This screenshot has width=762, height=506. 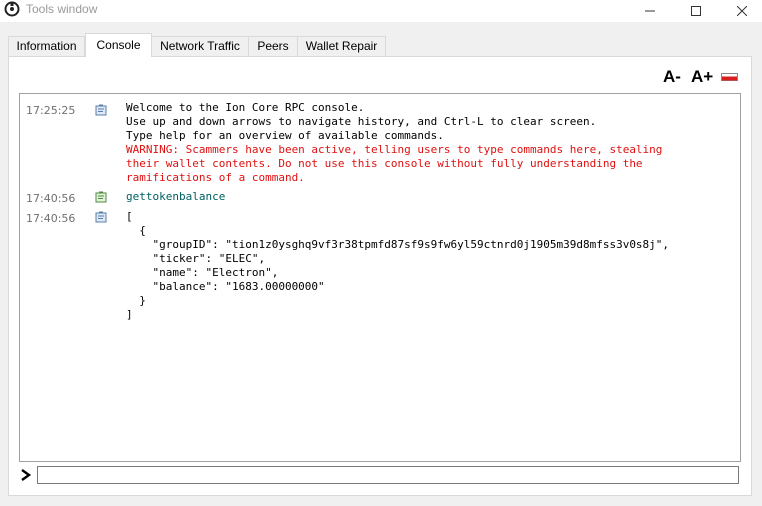 I want to click on command-input, so click(x=388, y=475).